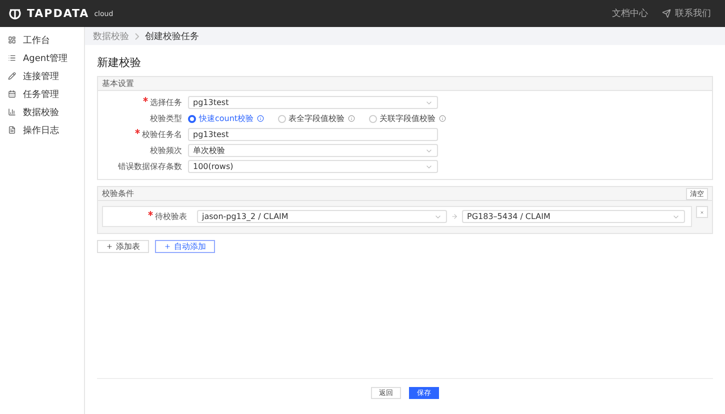  Describe the element at coordinates (226, 118) in the screenshot. I see `radio-label: 快速count校验` at that location.